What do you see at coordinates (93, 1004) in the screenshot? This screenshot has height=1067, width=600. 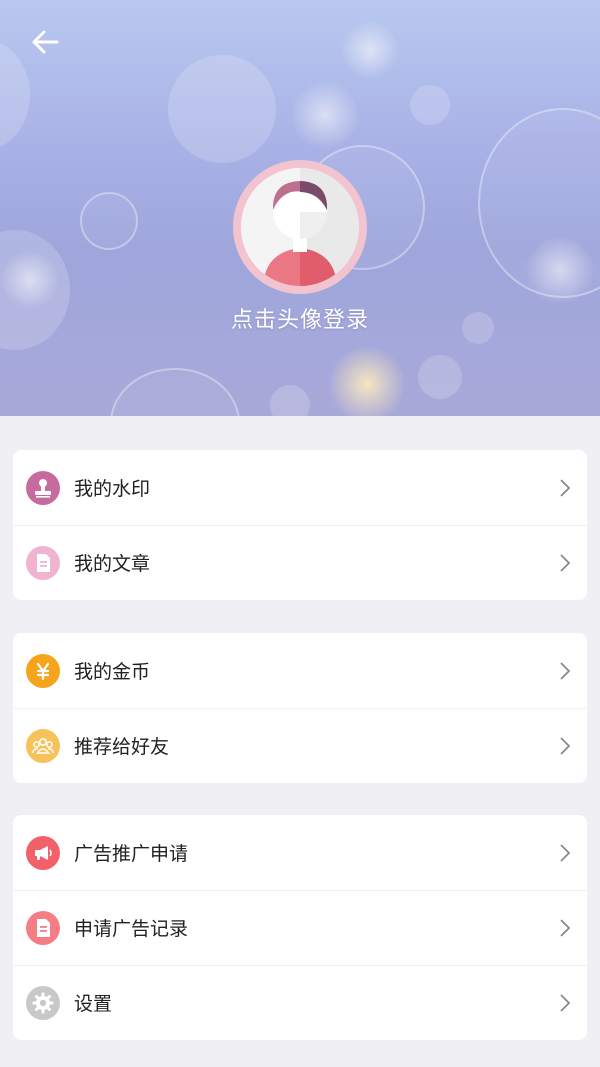 I see `menu-item-label: 设置` at bounding box center [93, 1004].